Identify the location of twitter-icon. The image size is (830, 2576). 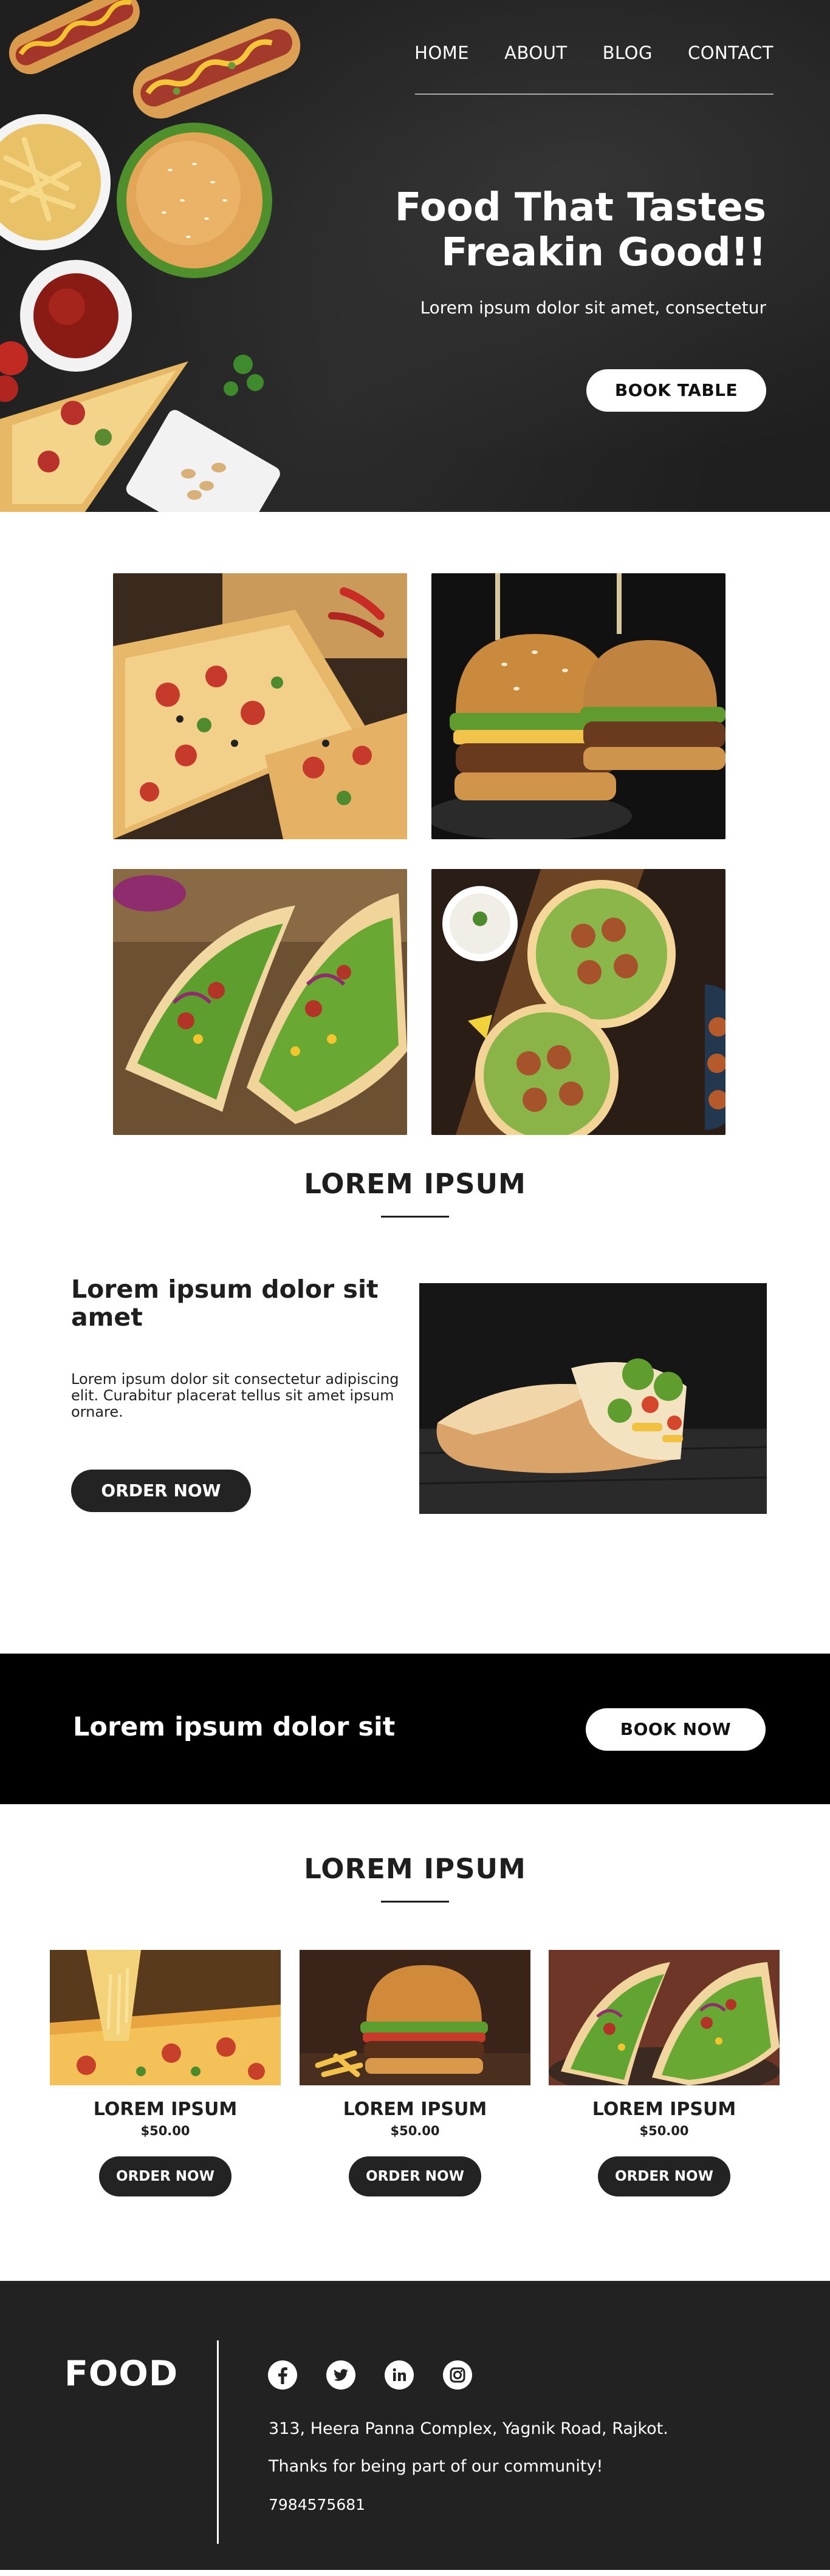
(341, 2375).